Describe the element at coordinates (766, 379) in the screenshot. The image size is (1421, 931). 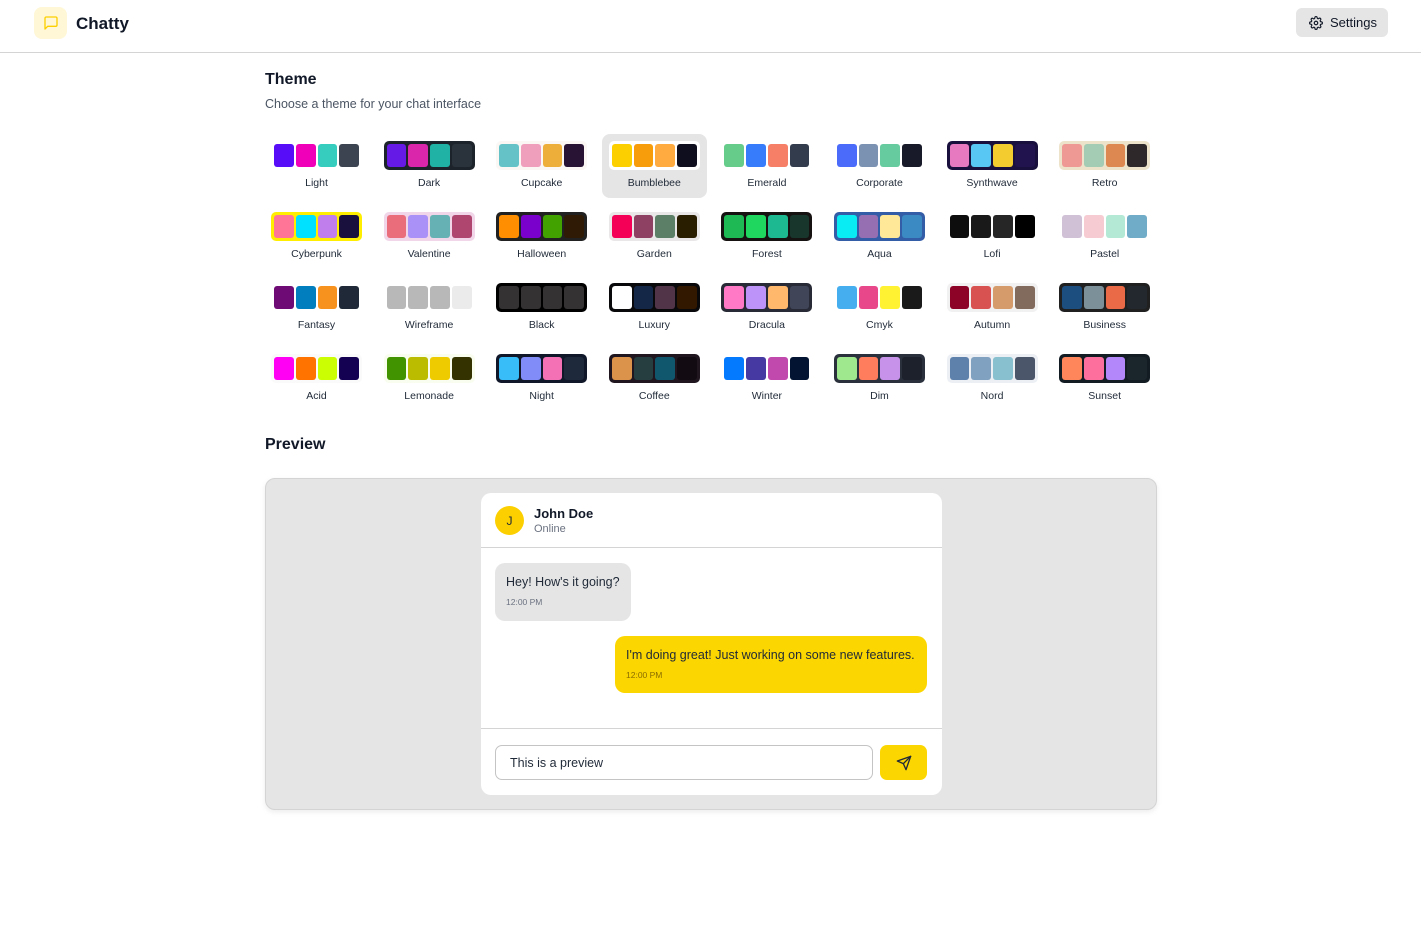
I see `theme-option-winter: Winter` at that location.